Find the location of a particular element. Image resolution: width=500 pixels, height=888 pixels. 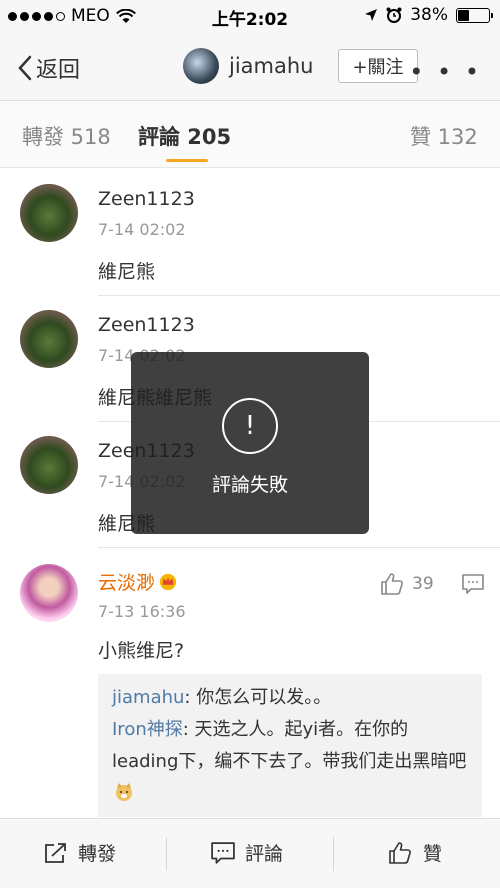

follow-button: +關注 is located at coordinates (378, 66).